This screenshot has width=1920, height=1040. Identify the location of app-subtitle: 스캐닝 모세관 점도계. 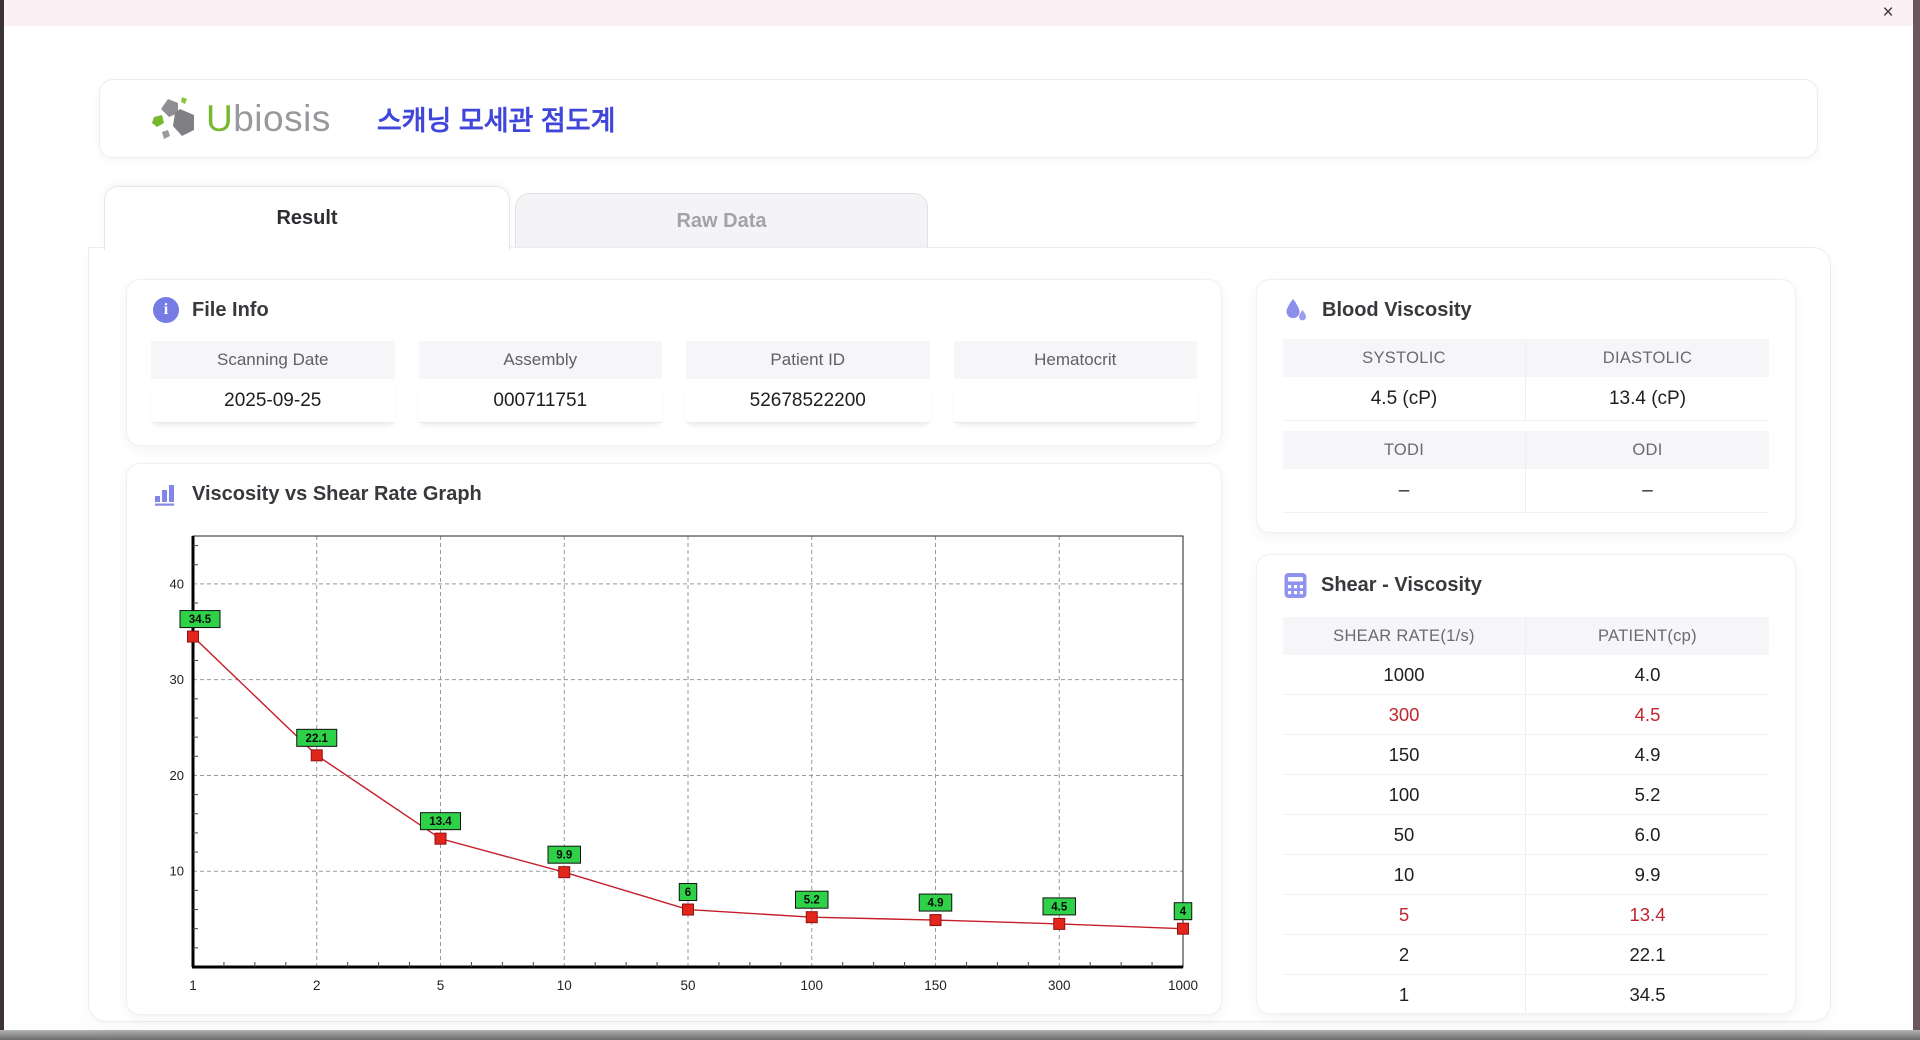
(496, 121).